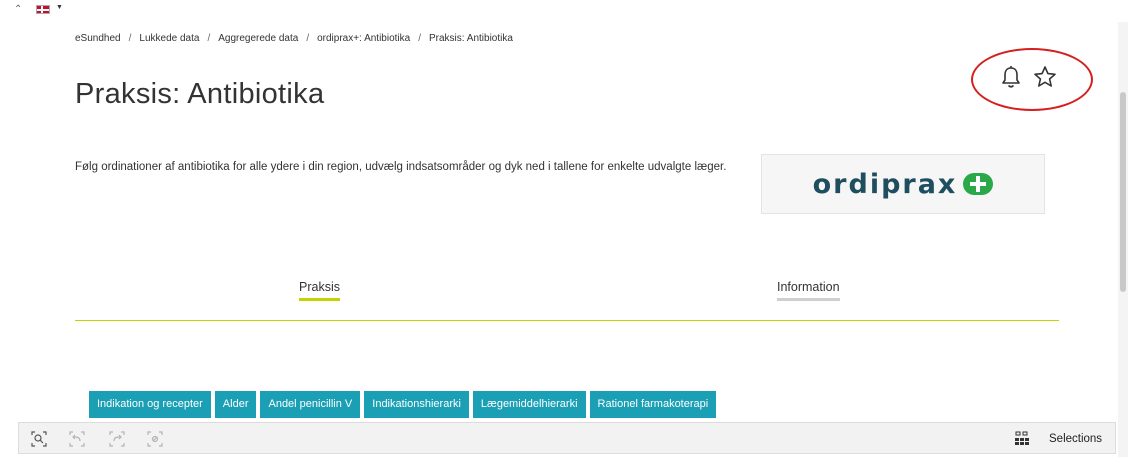 The width and height of the screenshot is (1128, 457). What do you see at coordinates (169, 38) in the screenshot?
I see `breadcrumb-item-lukkede-data: Lukkede data` at bounding box center [169, 38].